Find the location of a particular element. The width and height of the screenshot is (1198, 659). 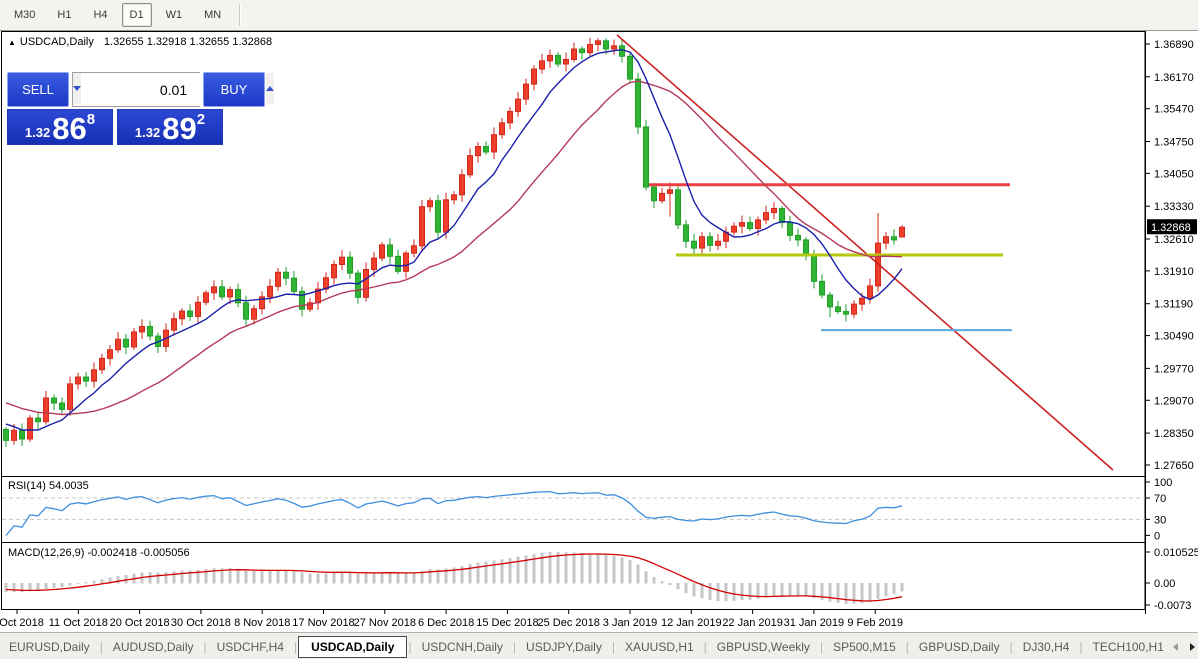

svg-text: 1.36170 is located at coordinates (1174, 78).